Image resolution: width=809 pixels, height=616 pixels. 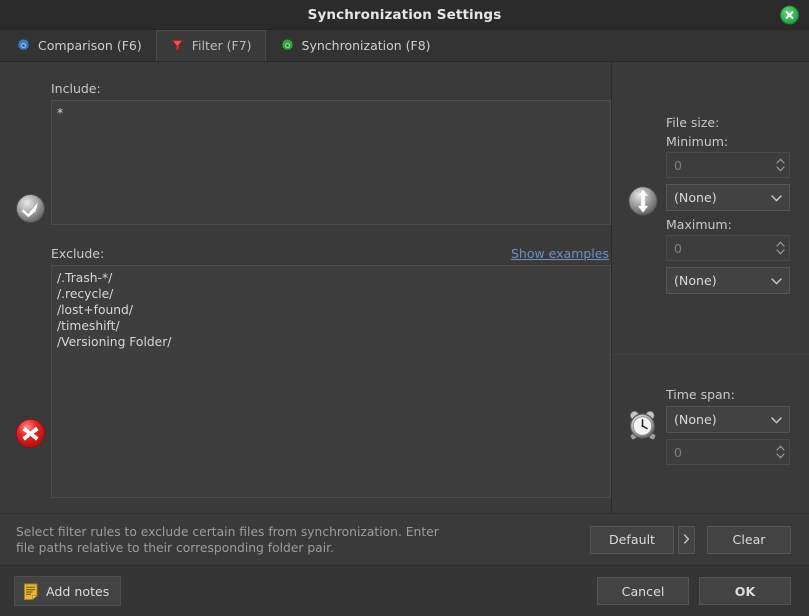 I want to click on time-span-section: Time span: (None) 0, so click(x=710, y=413).